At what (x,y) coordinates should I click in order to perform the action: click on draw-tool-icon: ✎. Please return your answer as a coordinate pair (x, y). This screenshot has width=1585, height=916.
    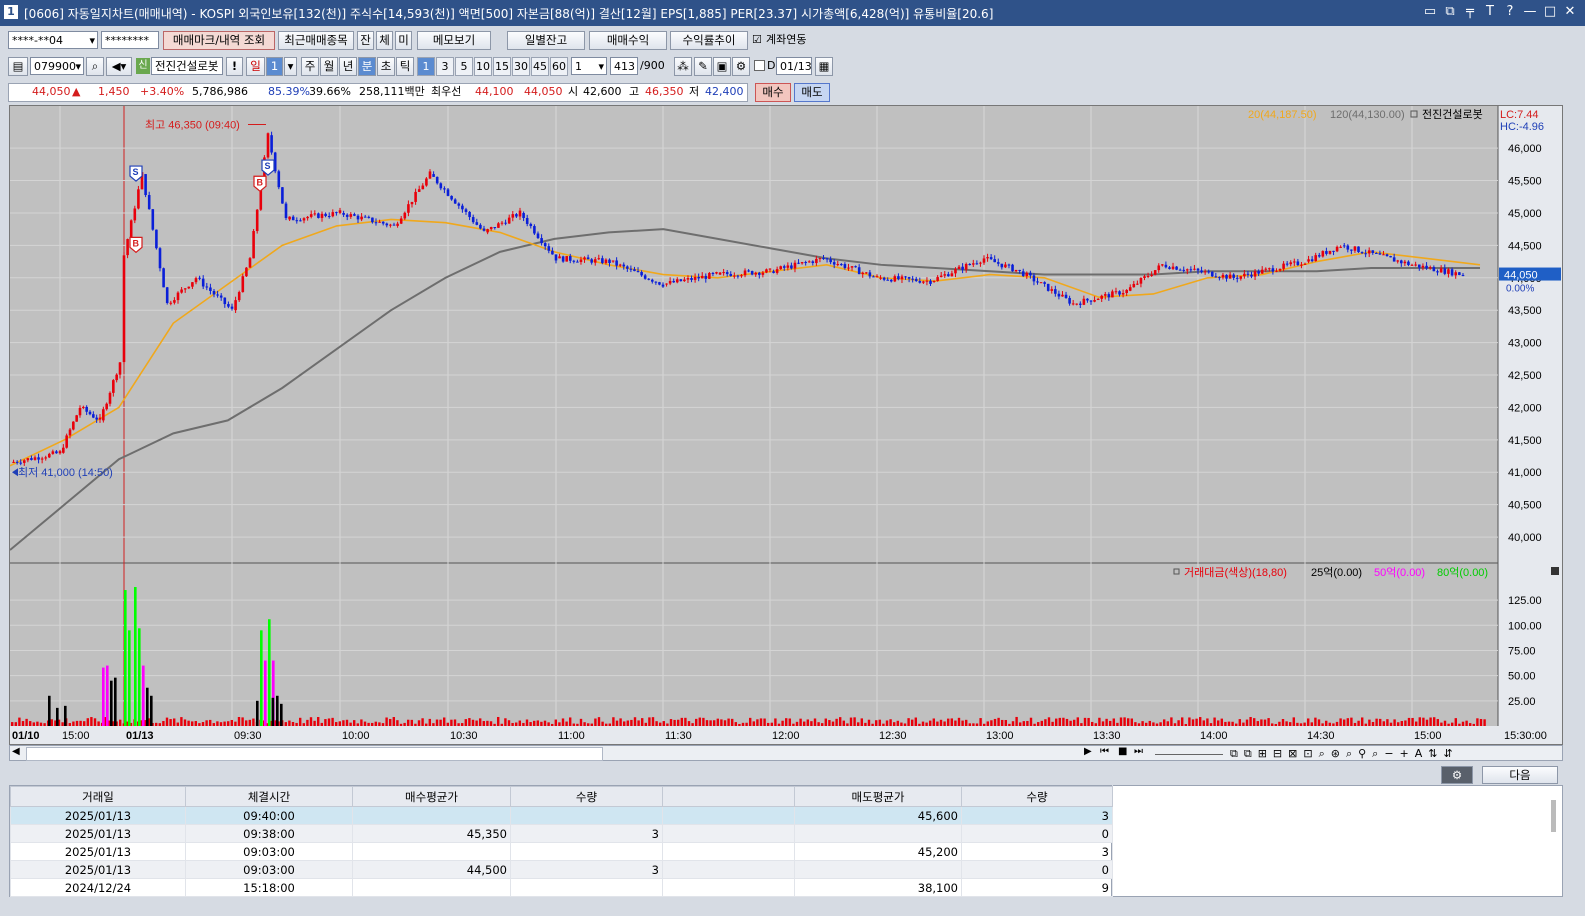
    Looking at the image, I should click on (703, 66).